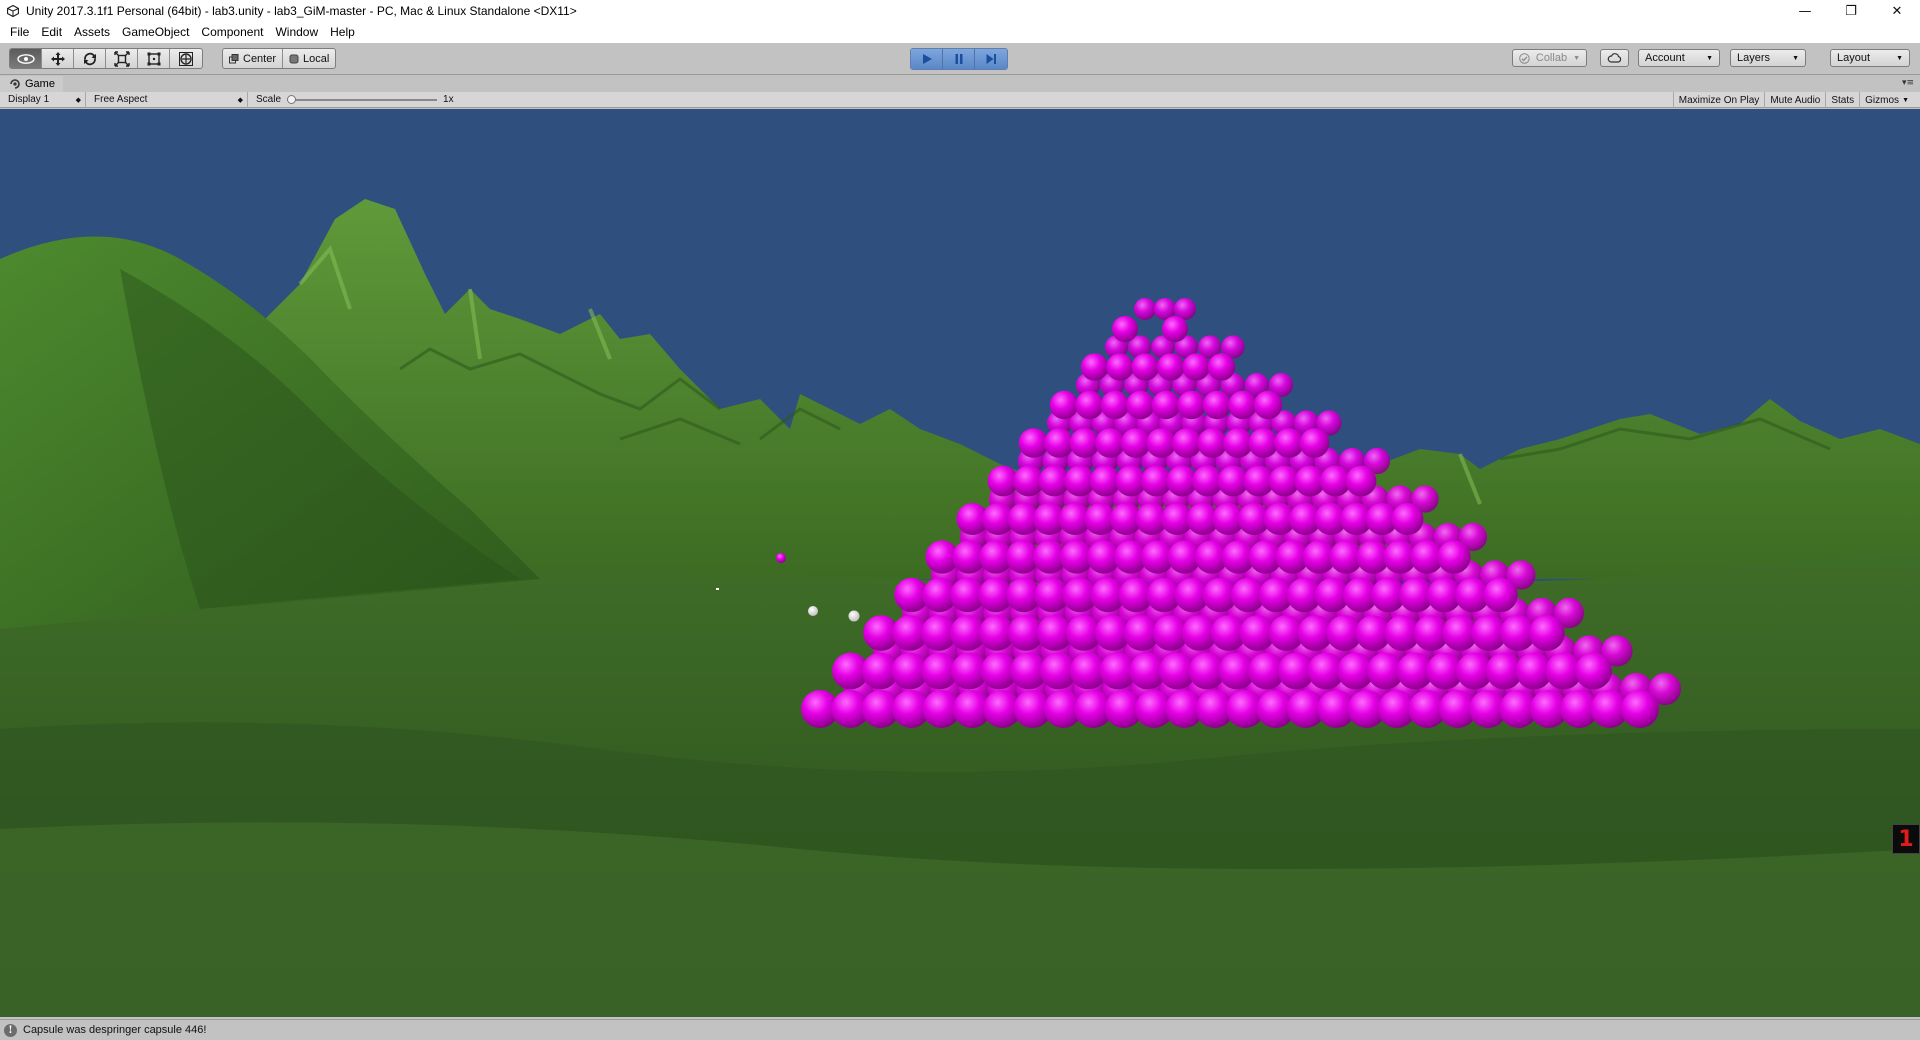 Image resolution: width=1920 pixels, height=1040 pixels. Describe the element at coordinates (26, 58) in the screenshot. I see `view-tool-button` at that location.